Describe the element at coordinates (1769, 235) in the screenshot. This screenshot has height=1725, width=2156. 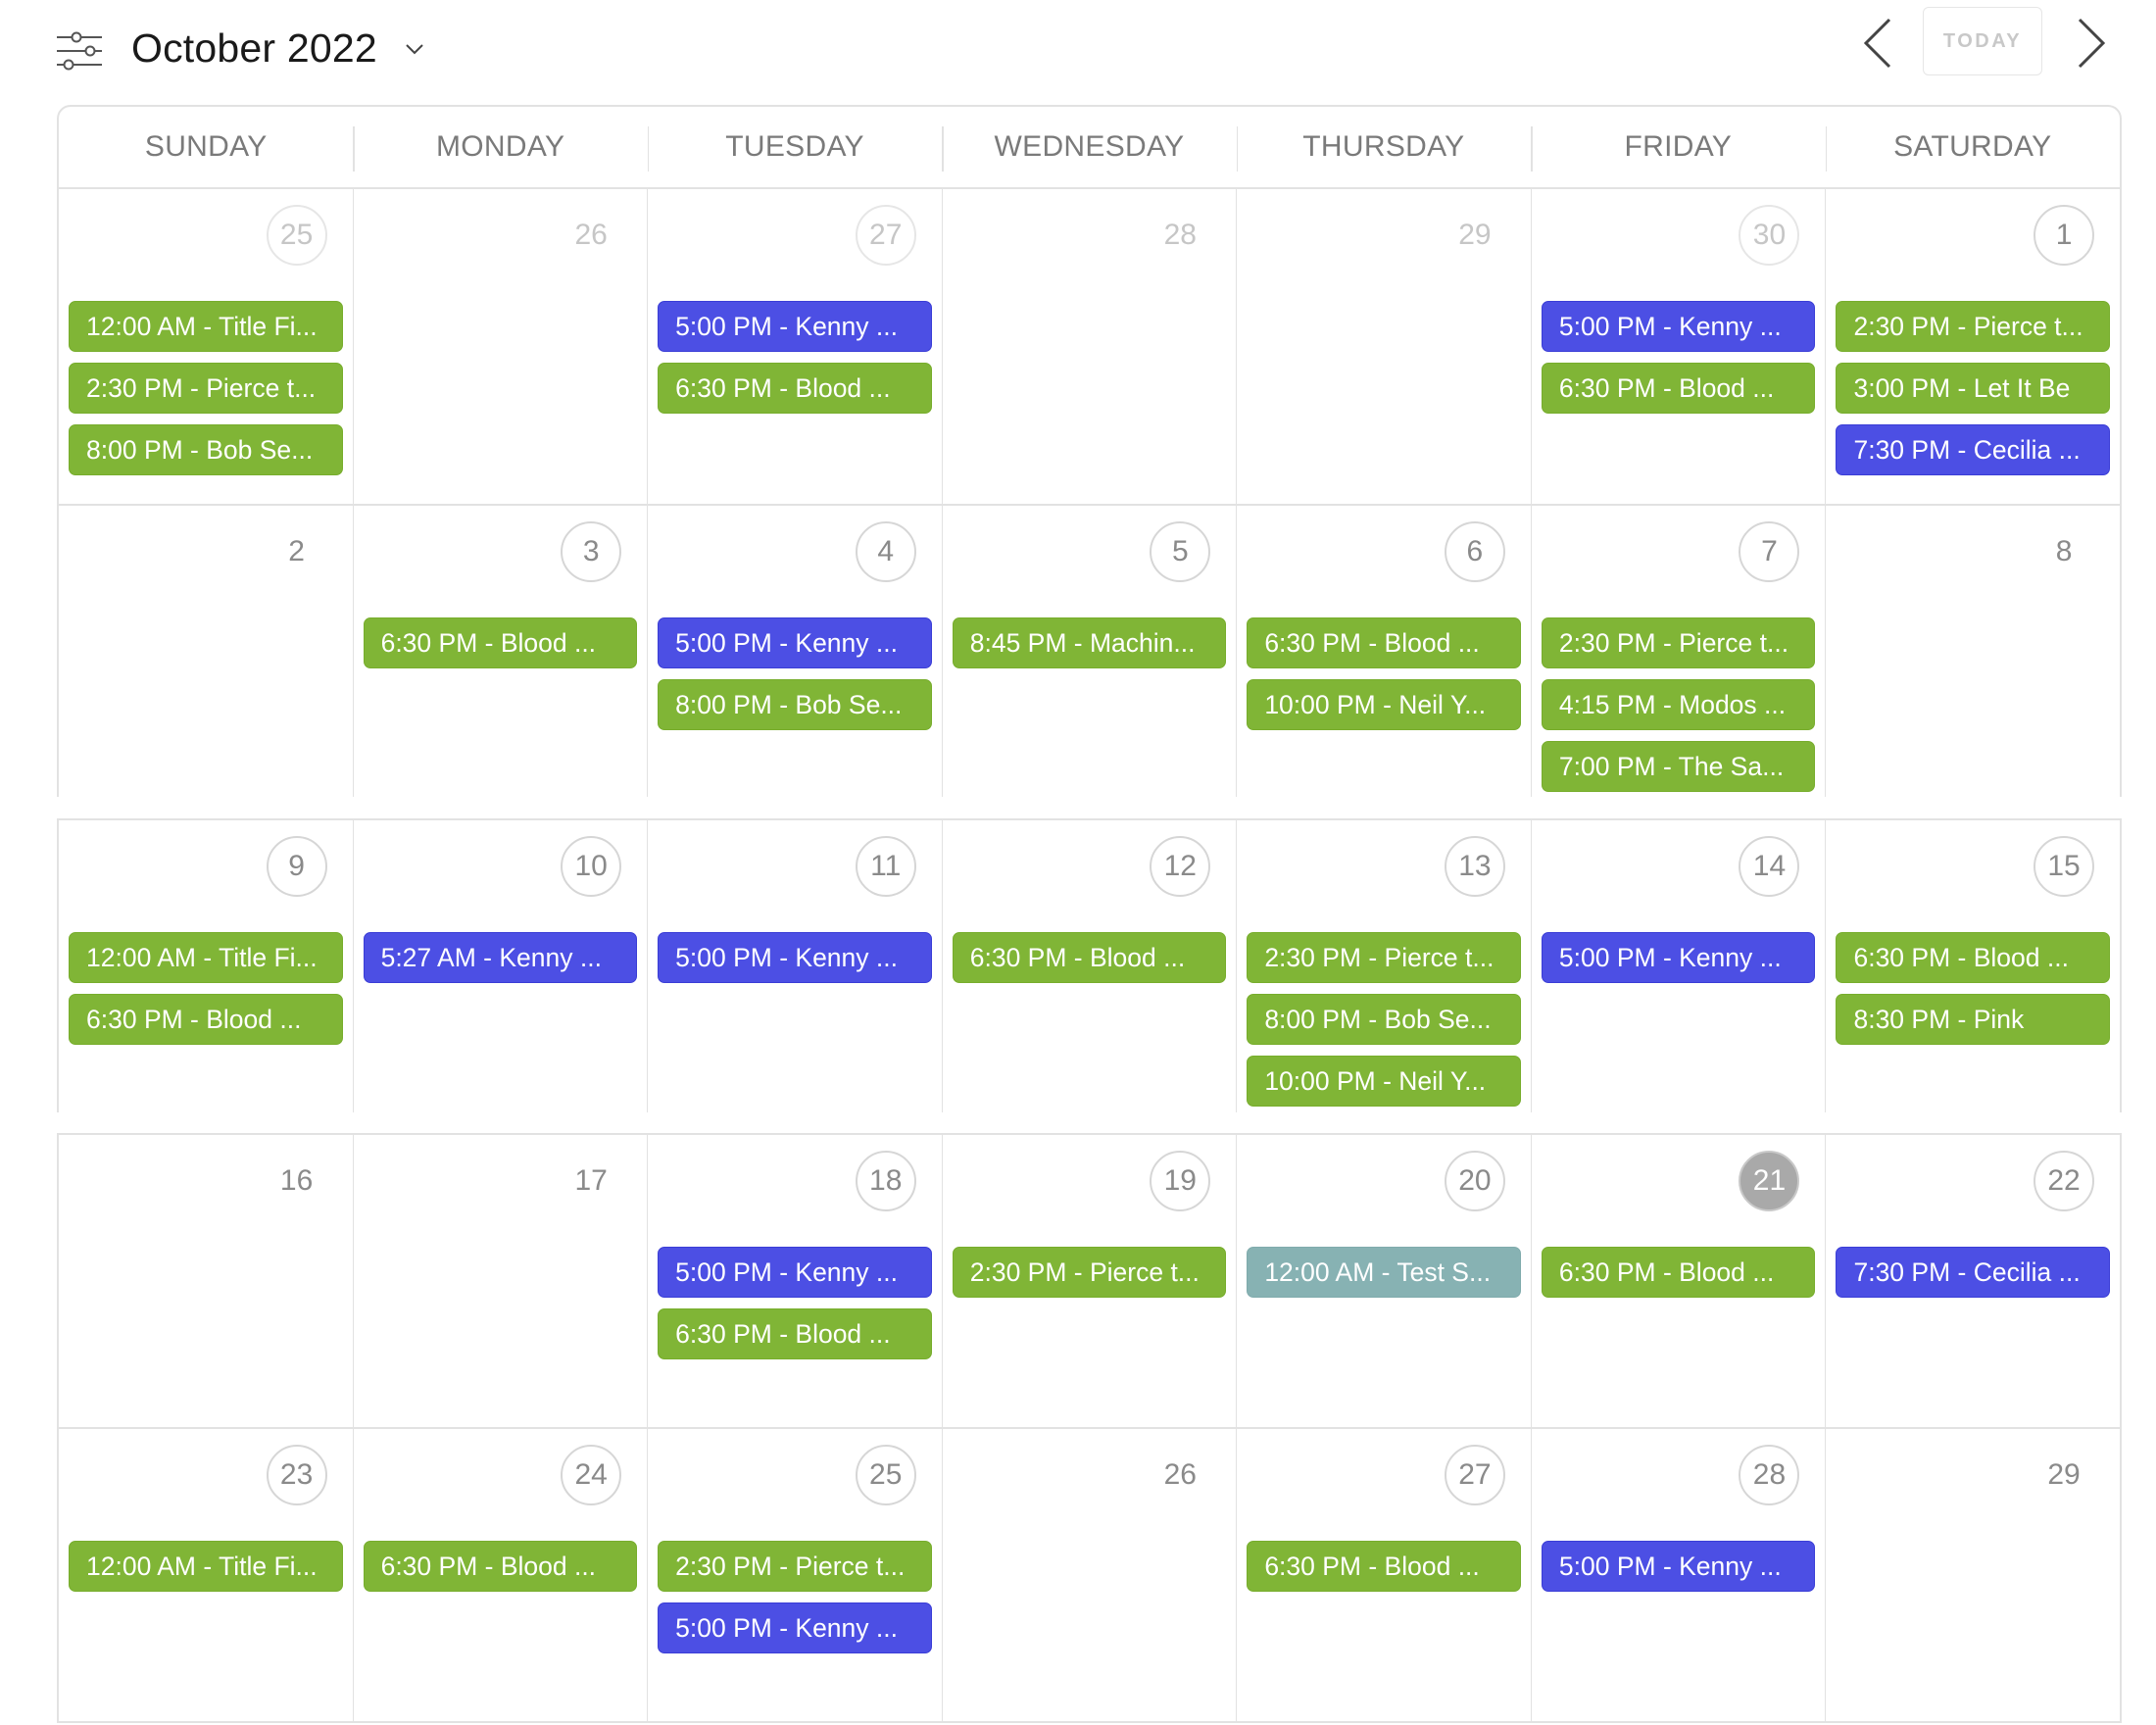
I see `date-number: 30` at that location.